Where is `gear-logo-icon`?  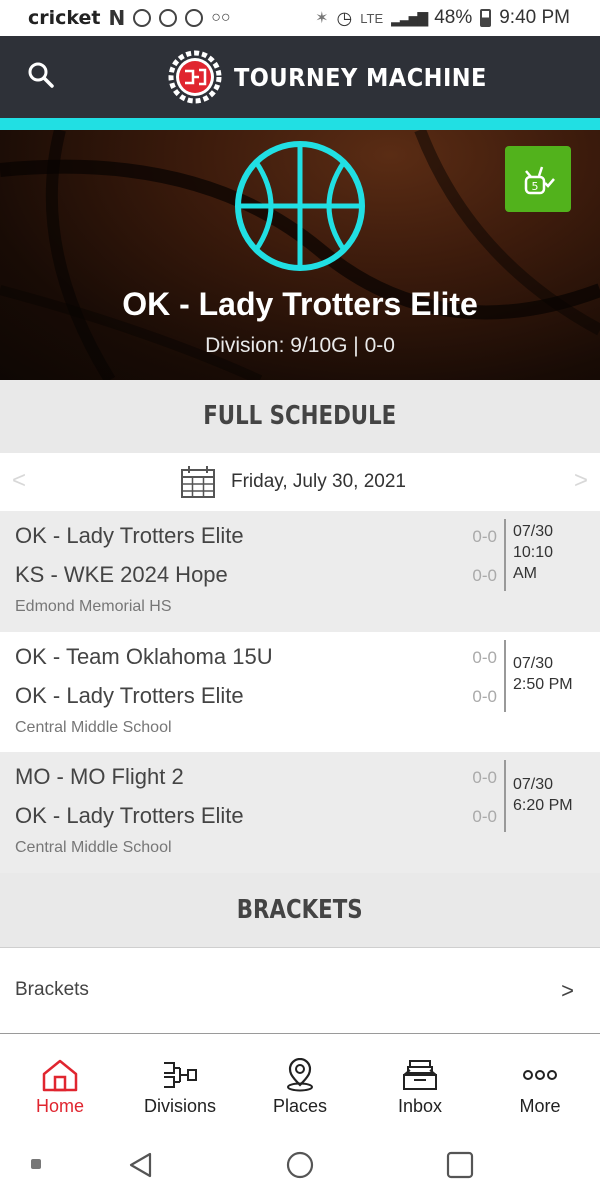
gear-logo-icon is located at coordinates (195, 77).